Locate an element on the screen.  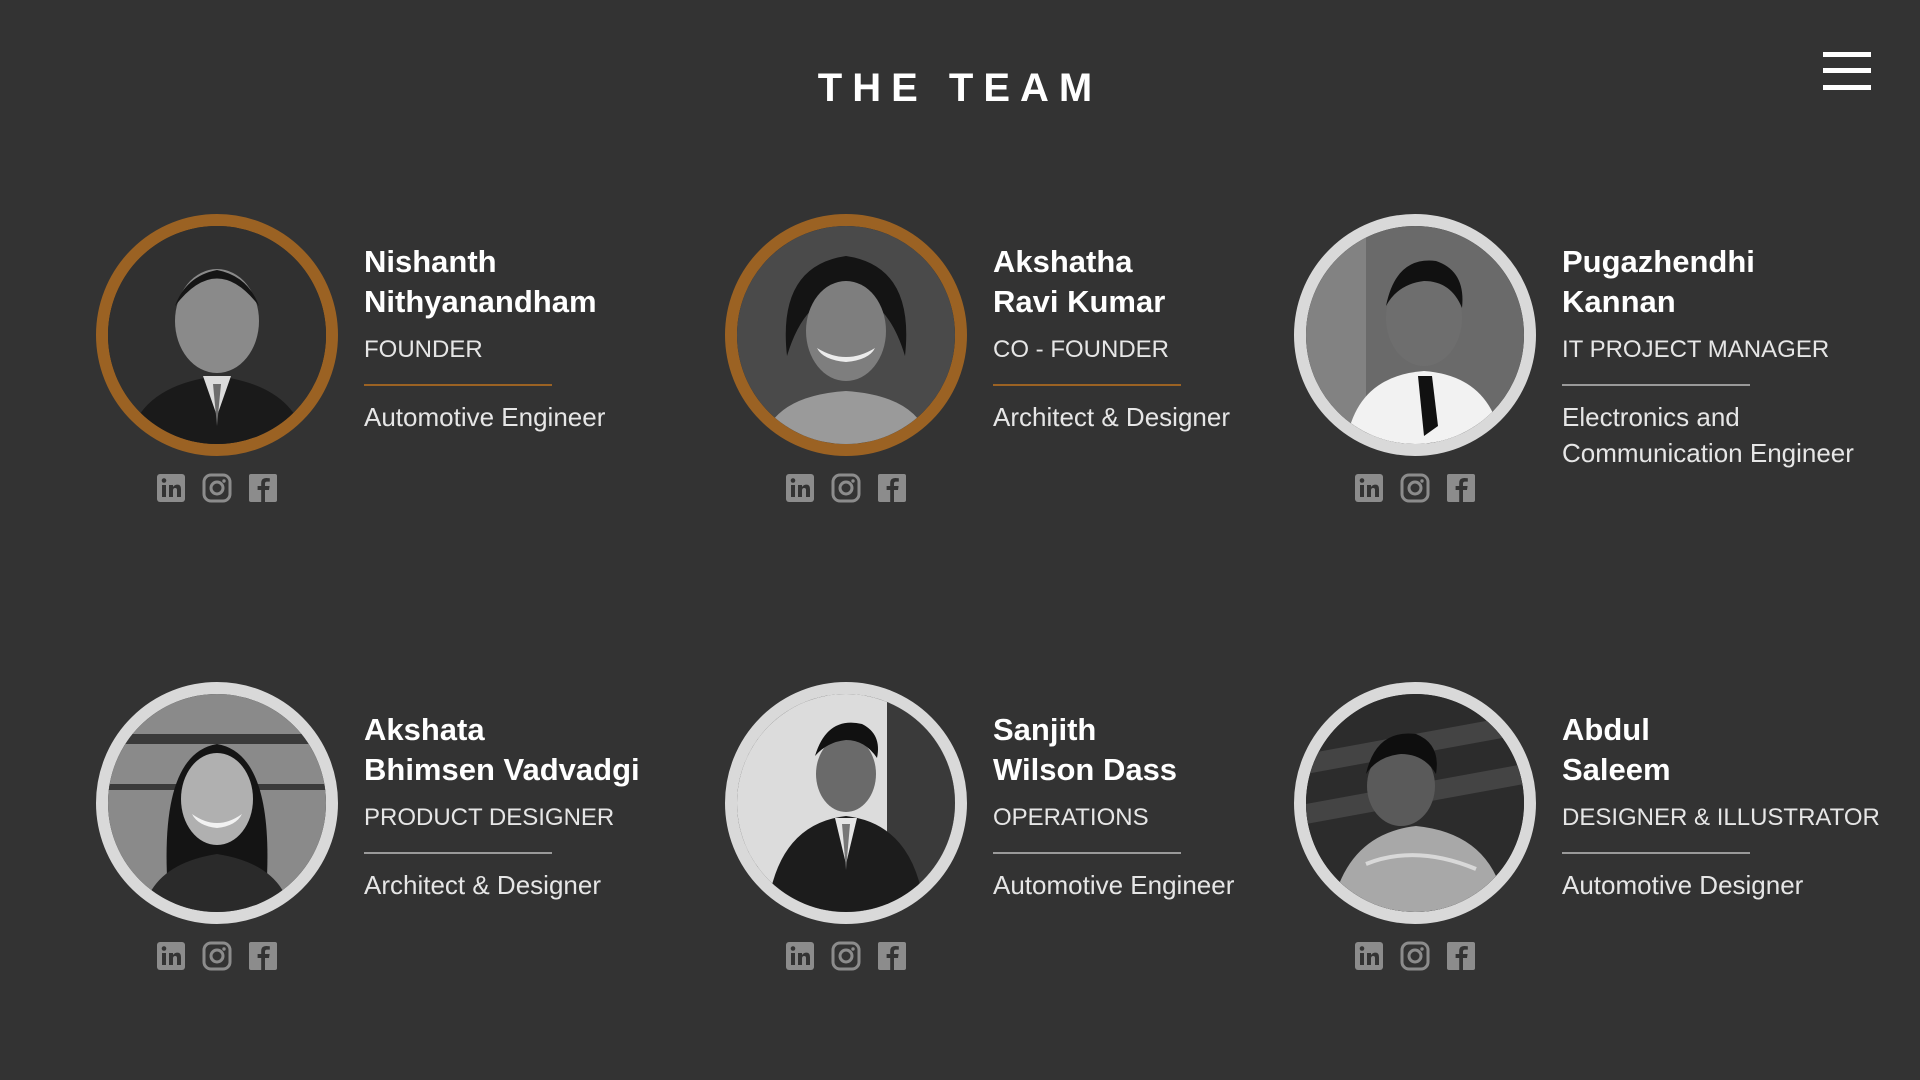
member-name: Nishanth Nithyanandham is located at coordinates (524, 282).